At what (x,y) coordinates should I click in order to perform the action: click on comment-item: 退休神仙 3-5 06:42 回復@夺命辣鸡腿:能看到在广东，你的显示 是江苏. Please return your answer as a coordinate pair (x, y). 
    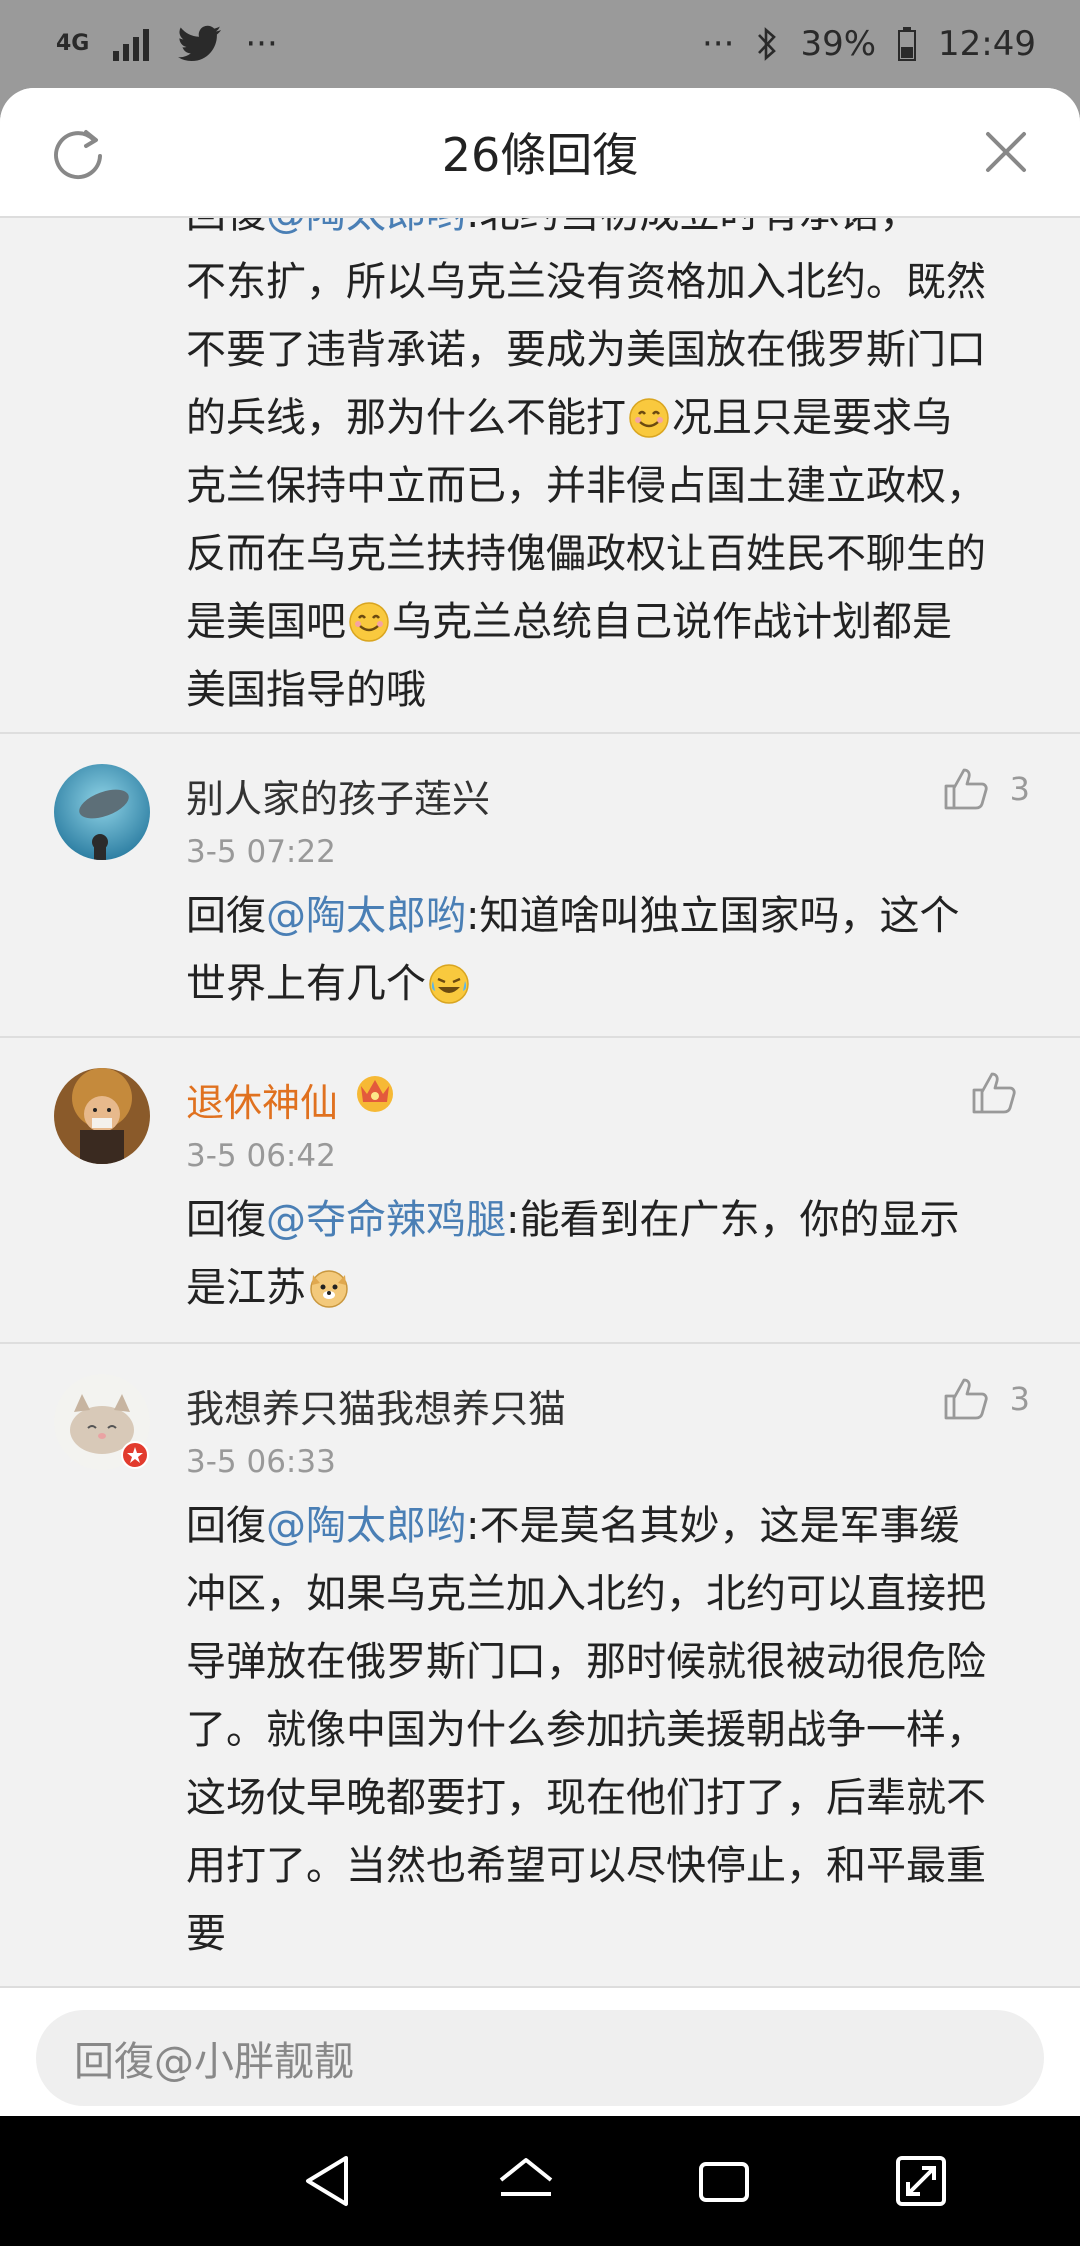
    Looking at the image, I should click on (540, 1189).